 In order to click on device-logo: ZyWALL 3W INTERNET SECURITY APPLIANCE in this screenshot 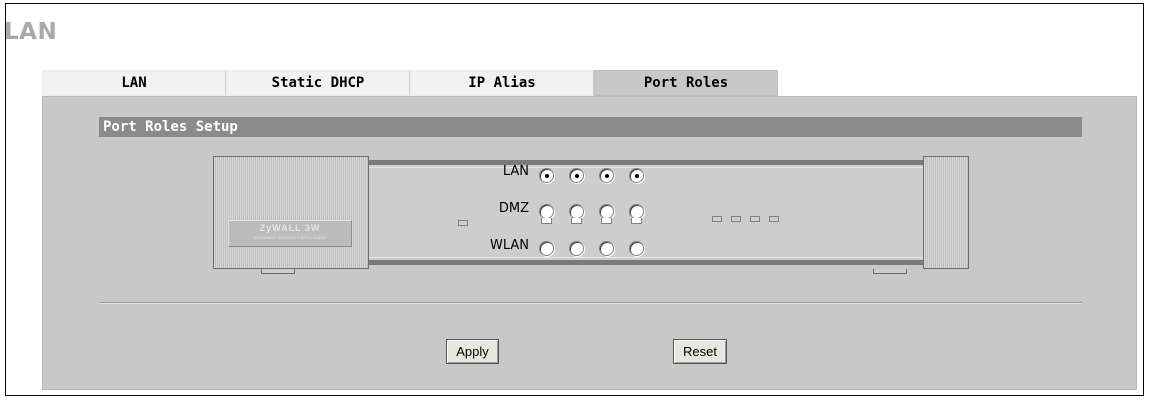, I will do `click(290, 233)`.